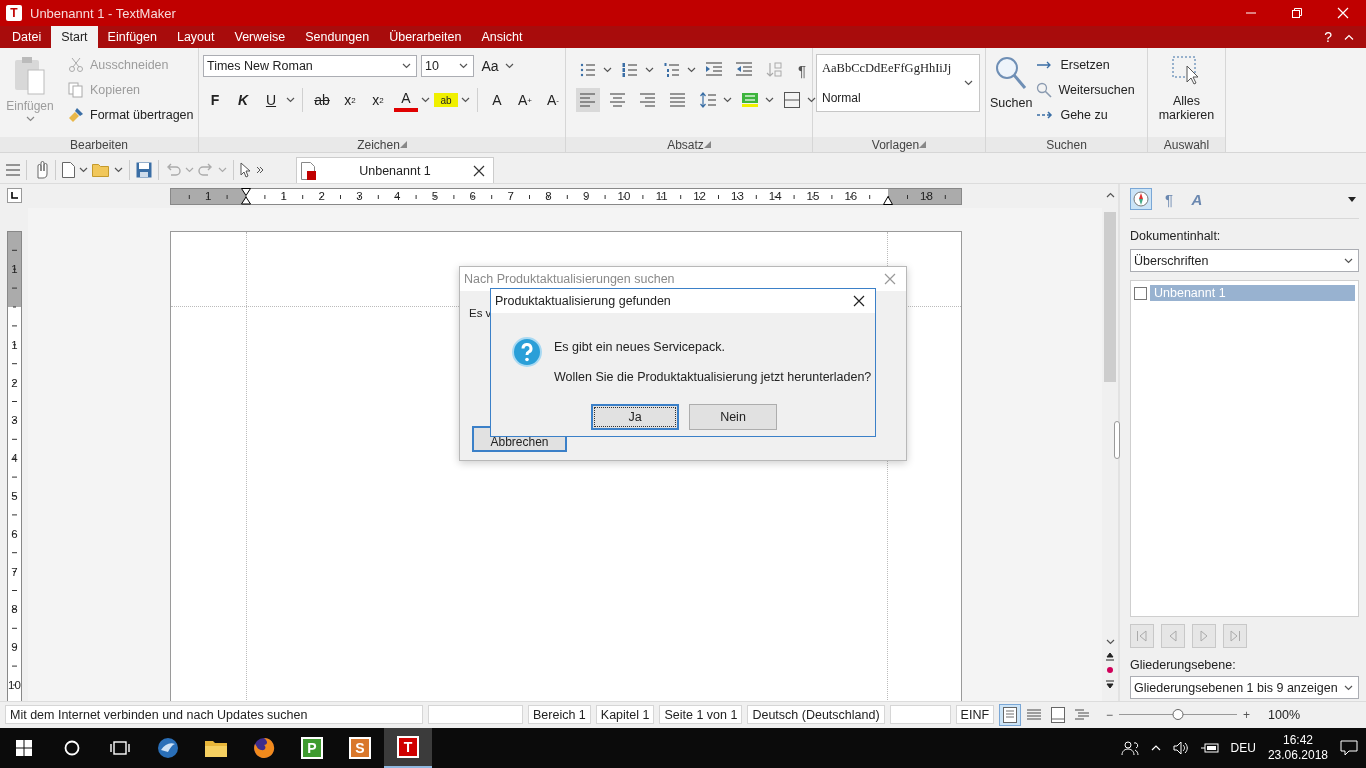 The height and width of the screenshot is (768, 1366). What do you see at coordinates (1352, 199) in the screenshot?
I see `panel-menu-arrow-icon` at bounding box center [1352, 199].